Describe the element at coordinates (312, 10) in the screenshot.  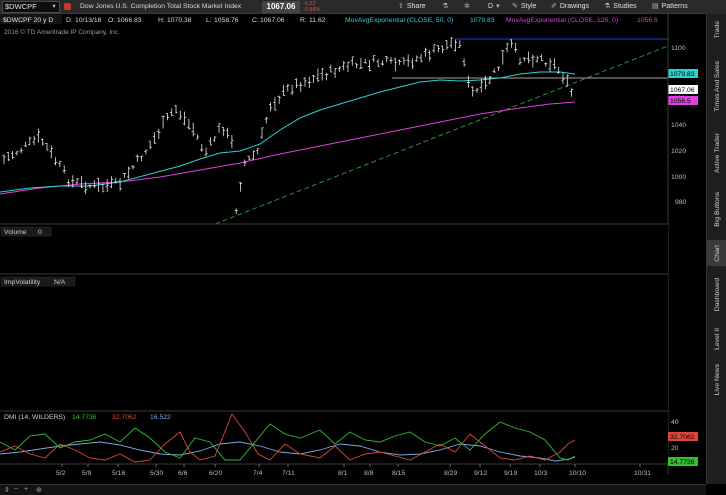
I see `change-percent: -0.58%` at that location.